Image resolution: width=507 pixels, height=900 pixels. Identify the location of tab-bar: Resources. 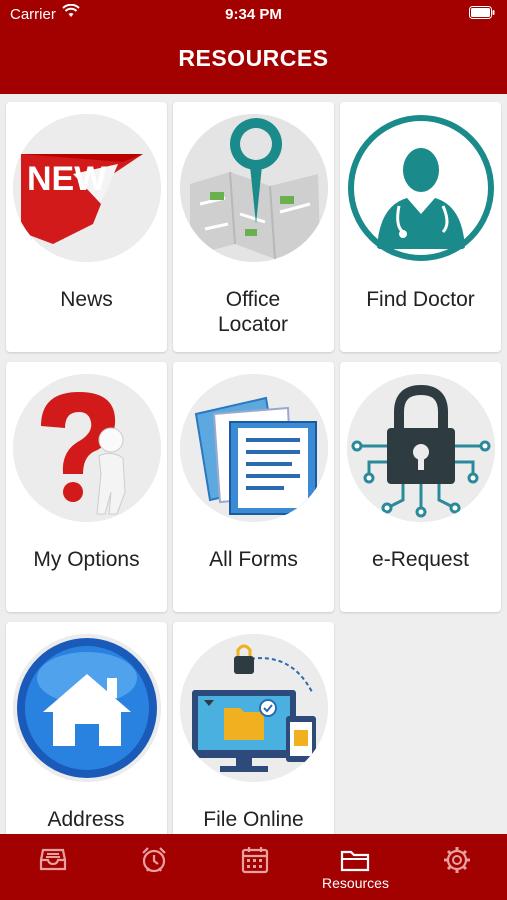
(253, 867).